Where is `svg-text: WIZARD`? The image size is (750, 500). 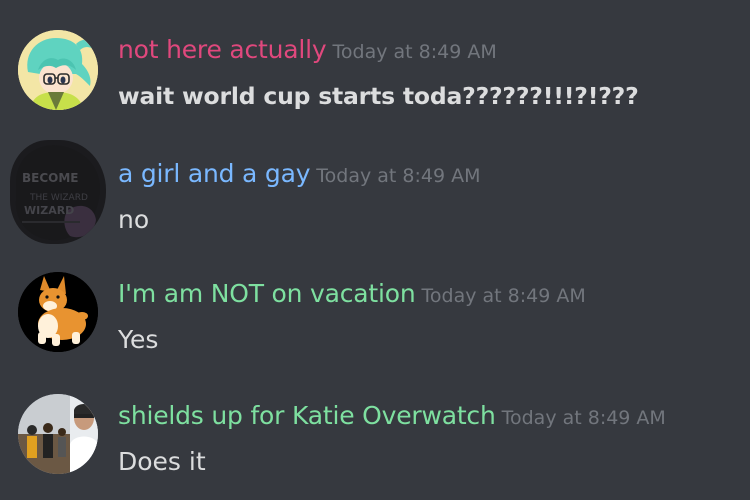
svg-text: WIZARD is located at coordinates (49, 210).